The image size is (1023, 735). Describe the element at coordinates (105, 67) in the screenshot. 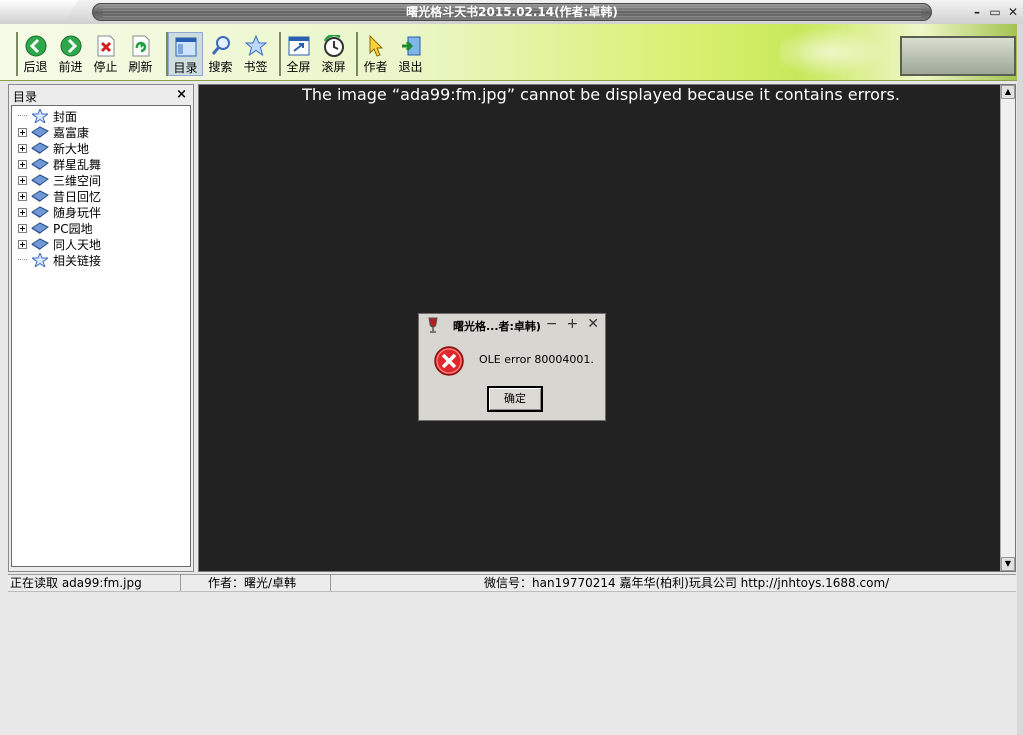

I see `stop-label: 停止` at that location.